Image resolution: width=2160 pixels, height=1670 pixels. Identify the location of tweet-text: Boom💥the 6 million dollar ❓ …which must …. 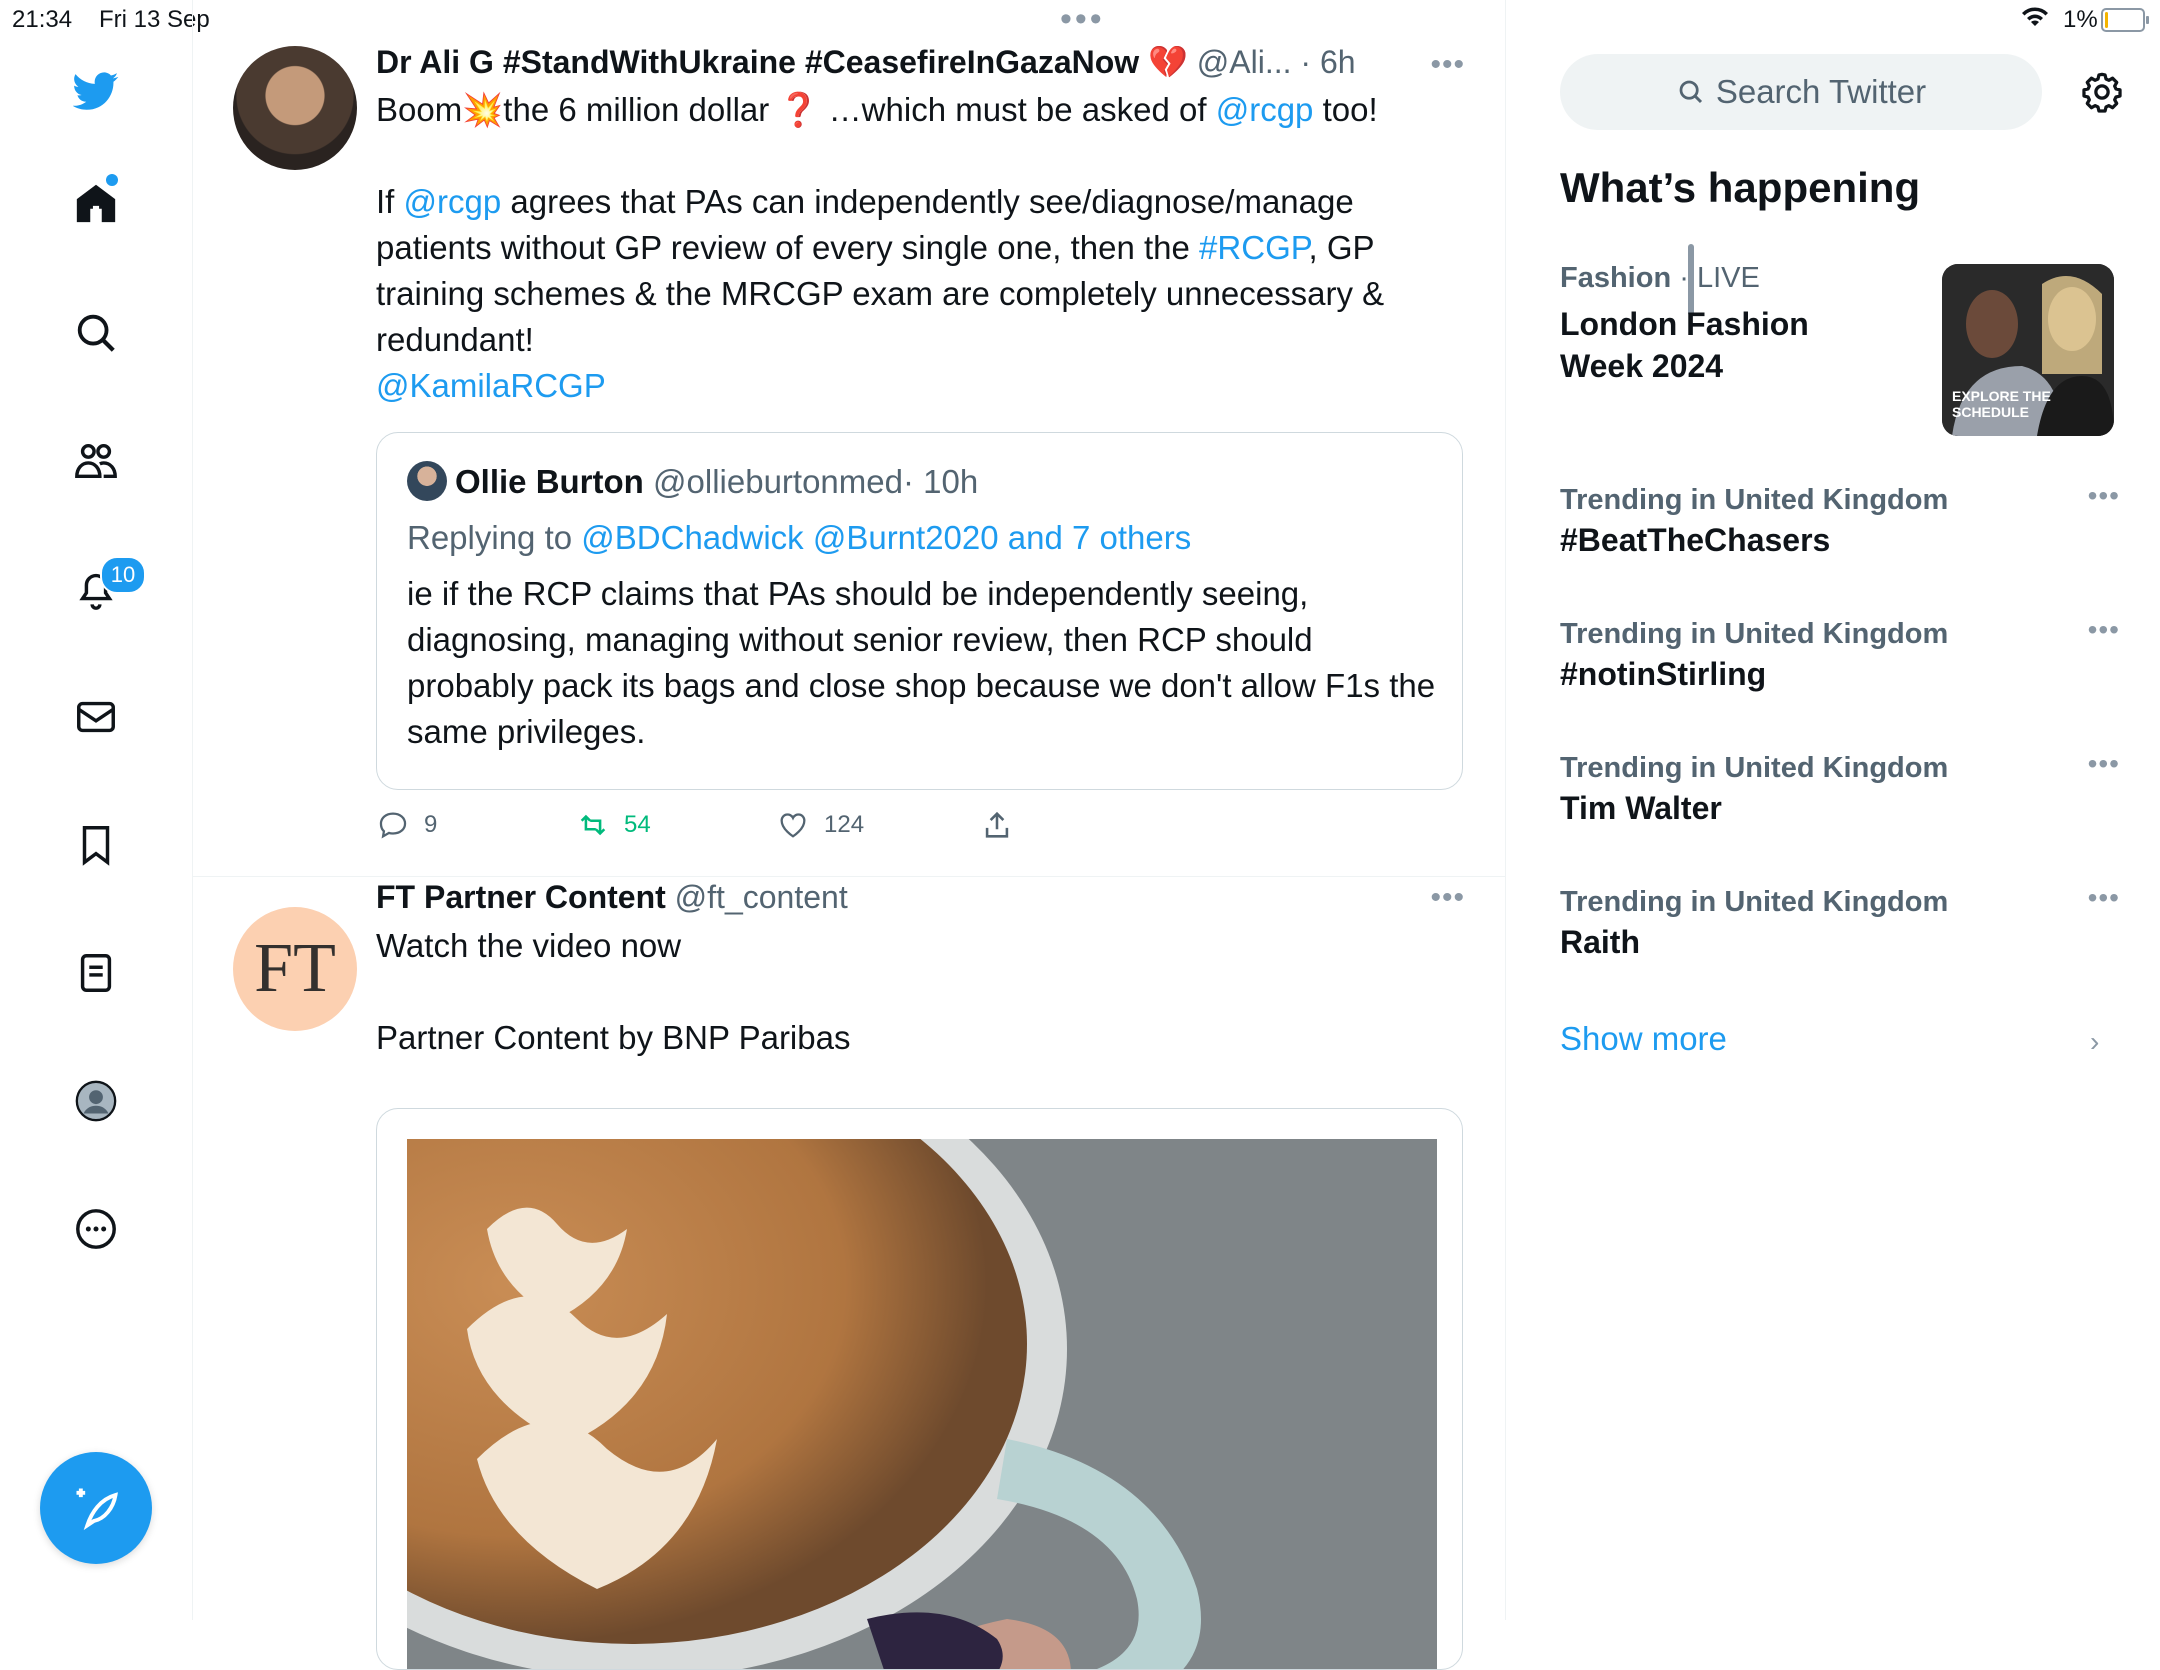
(920, 248).